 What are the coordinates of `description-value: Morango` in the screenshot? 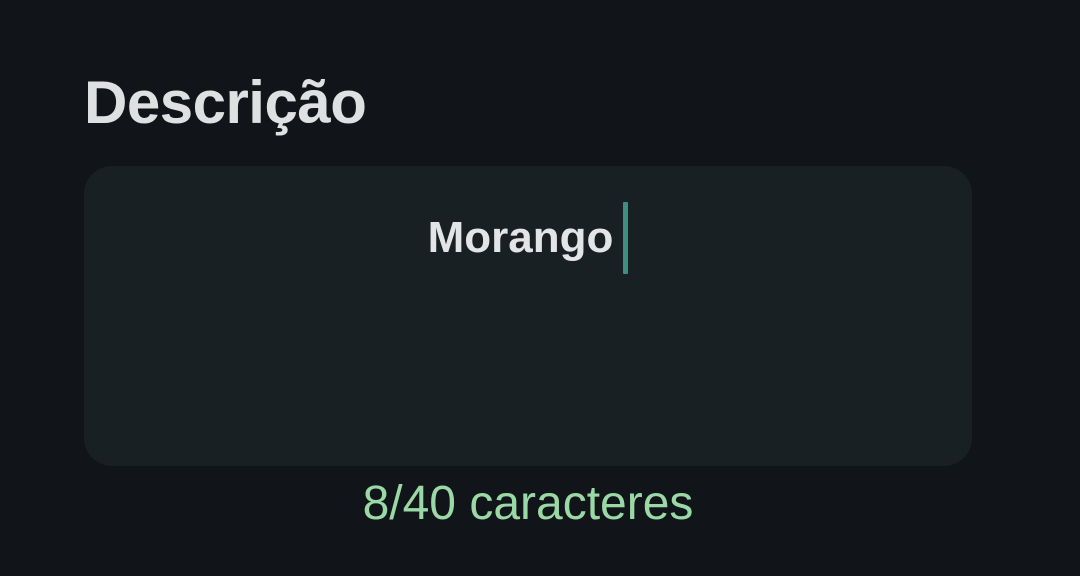 It's located at (520, 237).